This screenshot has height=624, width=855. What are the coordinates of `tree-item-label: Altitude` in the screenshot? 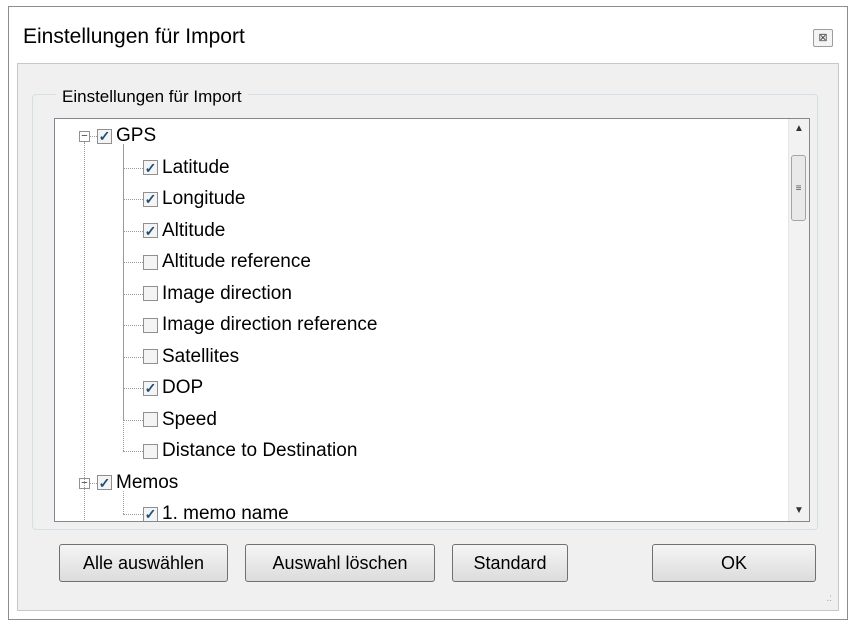 It's located at (194, 230).